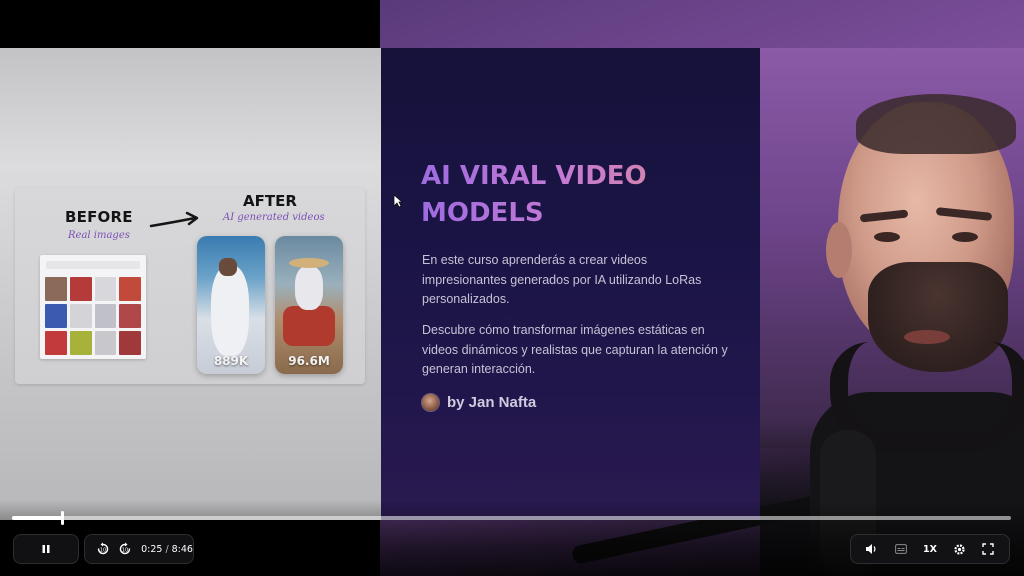 Image resolution: width=1024 pixels, height=576 pixels. Describe the element at coordinates (274, 217) in the screenshot. I see `after-sublabel: AI generated videos` at that location.